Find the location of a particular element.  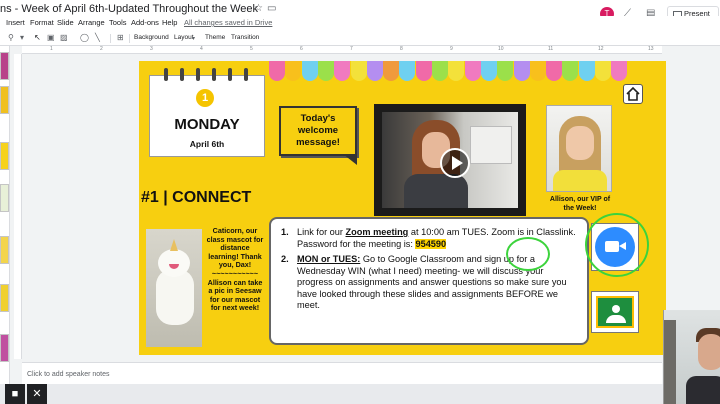

calendar-card: 1 MONDAY April 6th is located at coordinates (207, 112).